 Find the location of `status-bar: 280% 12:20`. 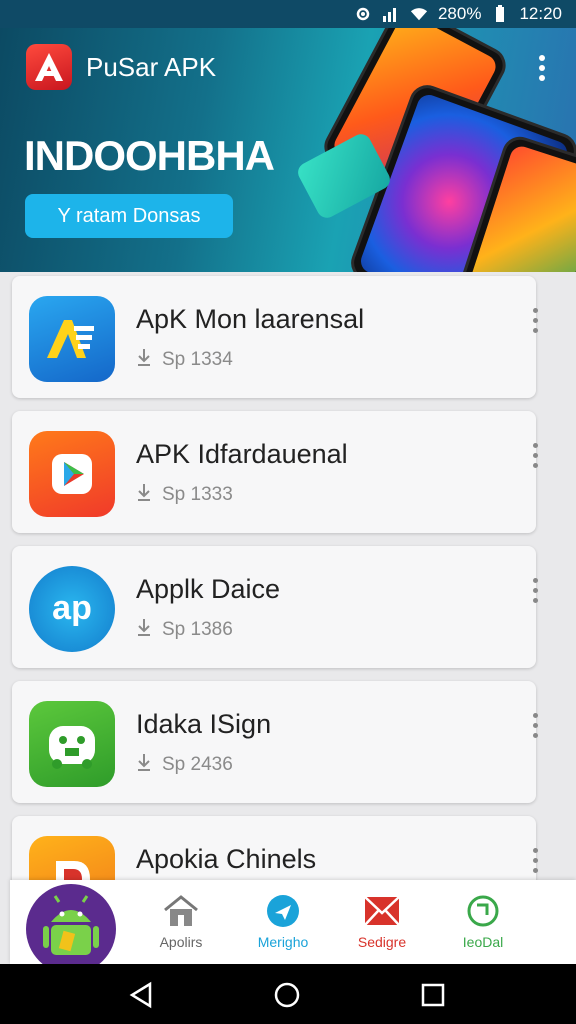

status-bar: 280% 12:20 is located at coordinates (288, 14).